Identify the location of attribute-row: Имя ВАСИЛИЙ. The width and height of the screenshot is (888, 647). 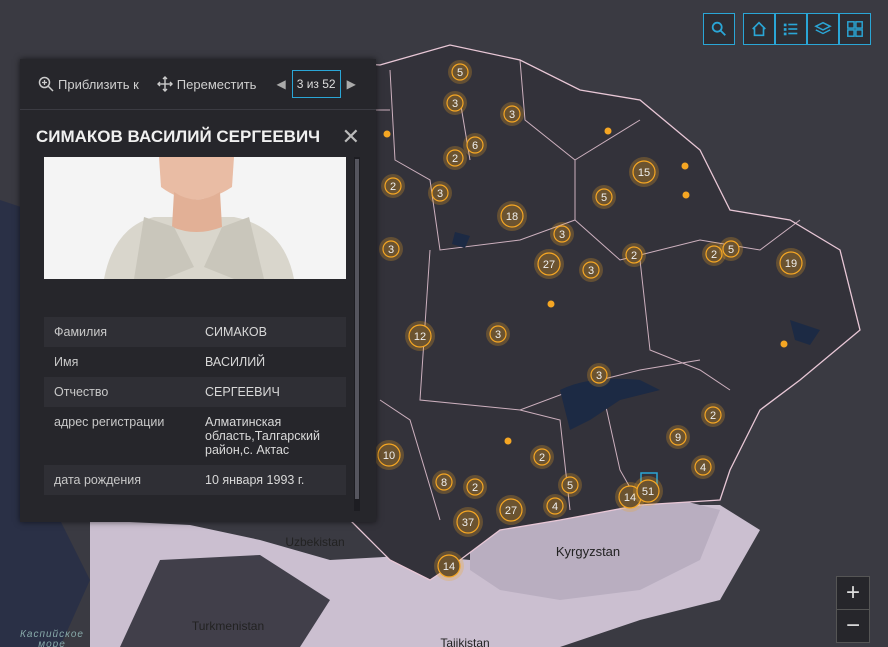
(195, 362).